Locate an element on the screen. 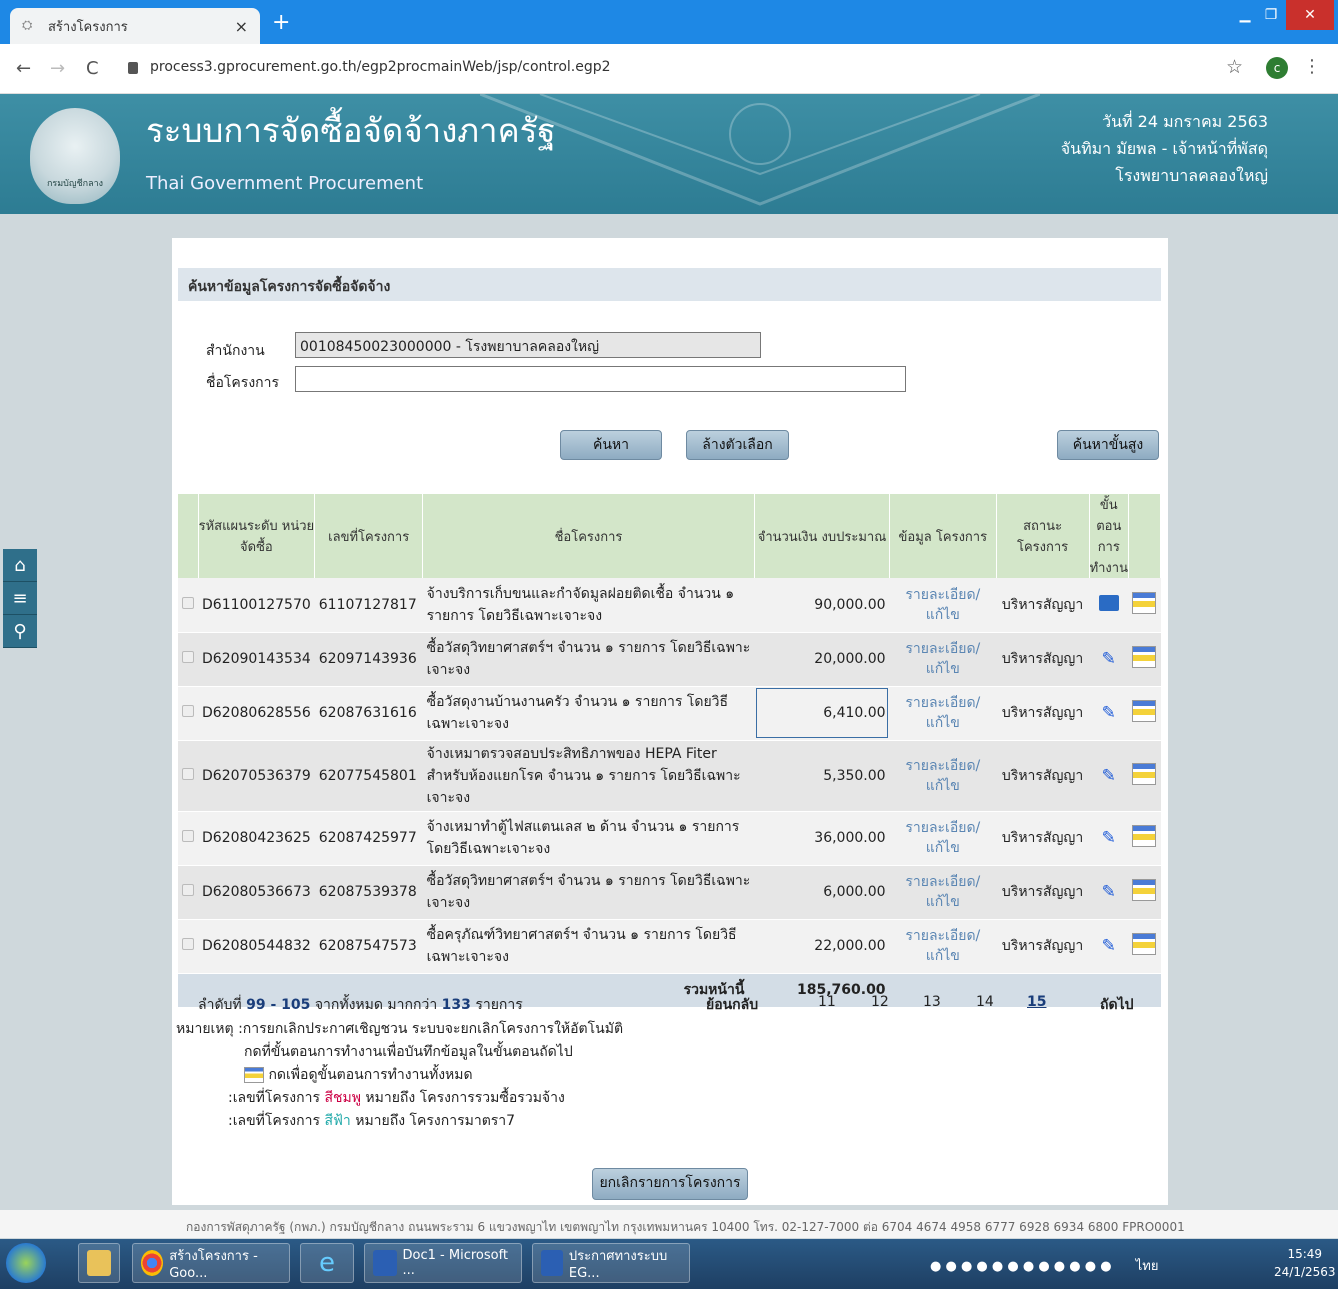 The image size is (1338, 1289). minimize-icon: ▁ is located at coordinates (1245, 15).